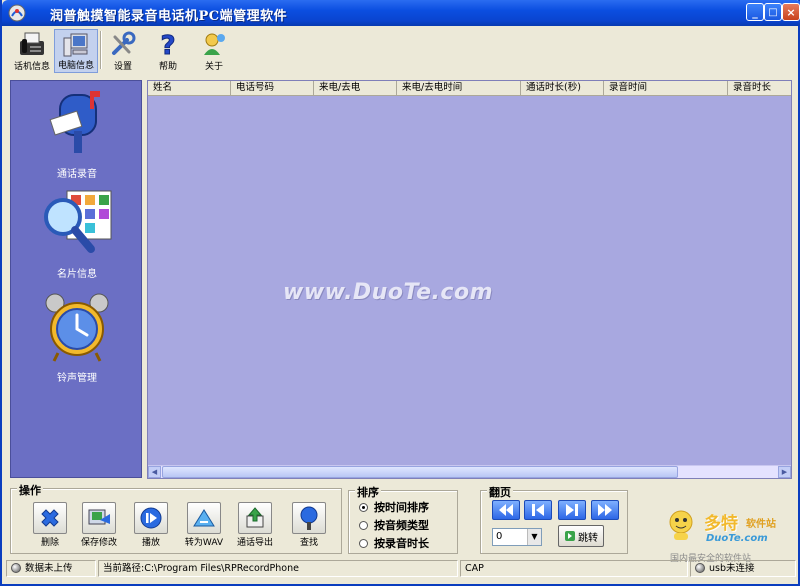 The height and width of the screenshot is (586, 800). What do you see at coordinates (538, 510) in the screenshot?
I see `prev-page-button` at bounding box center [538, 510].